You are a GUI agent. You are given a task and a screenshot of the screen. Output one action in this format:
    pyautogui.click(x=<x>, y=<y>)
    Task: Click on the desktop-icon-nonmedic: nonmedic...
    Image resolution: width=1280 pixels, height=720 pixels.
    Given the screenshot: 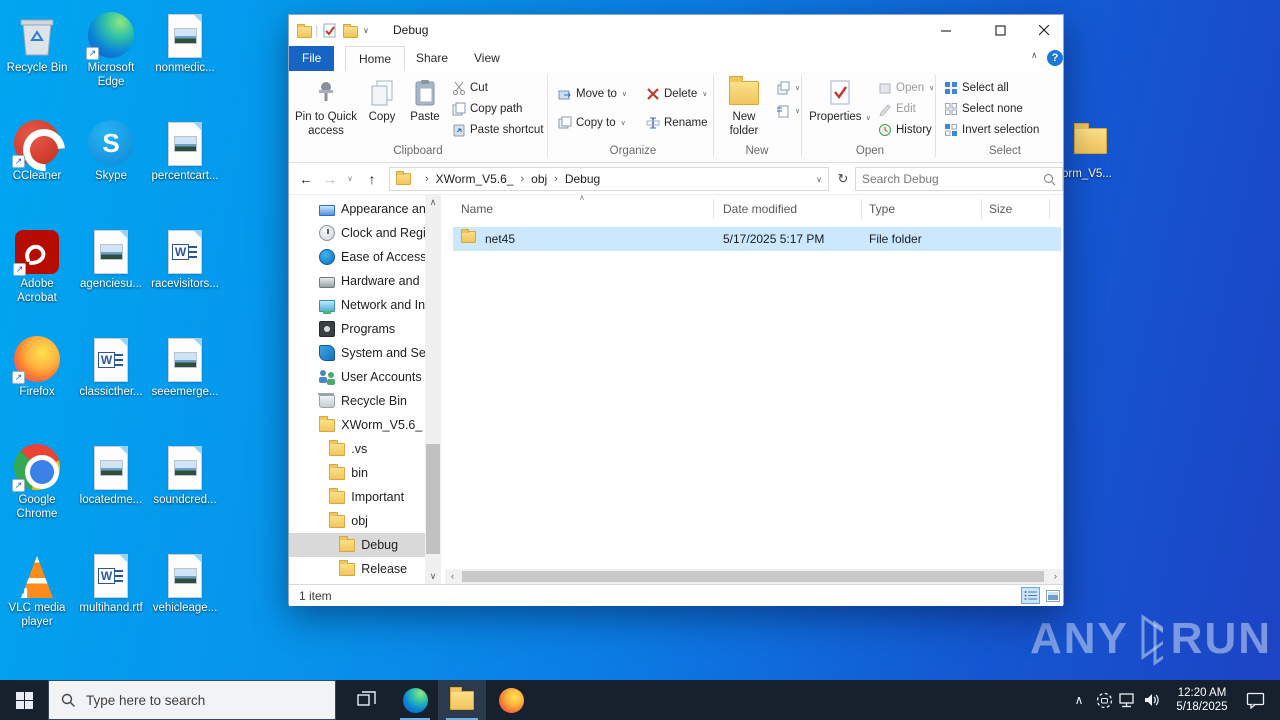 What is the action you would take?
    pyautogui.click(x=185, y=41)
    